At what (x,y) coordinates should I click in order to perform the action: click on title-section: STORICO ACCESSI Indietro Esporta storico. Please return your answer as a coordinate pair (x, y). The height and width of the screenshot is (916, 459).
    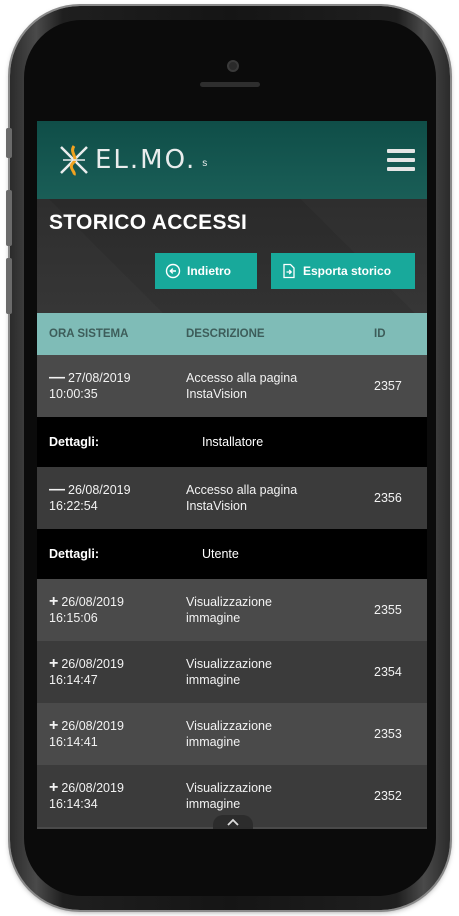
    Looking at the image, I should click on (232, 256).